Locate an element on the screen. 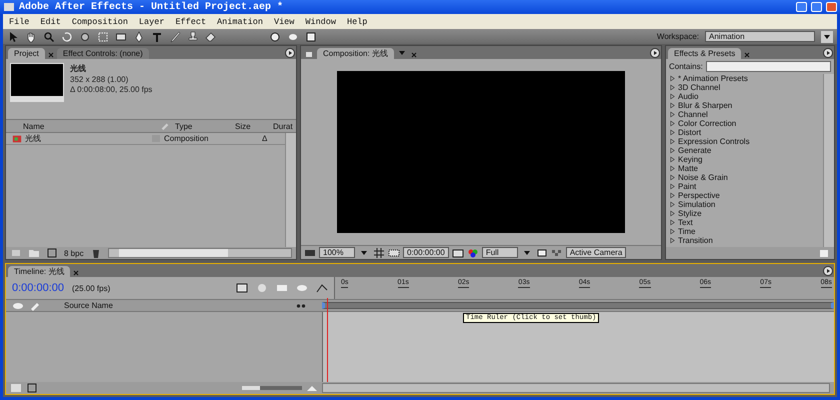  menu-item: View is located at coordinates (284, 21).